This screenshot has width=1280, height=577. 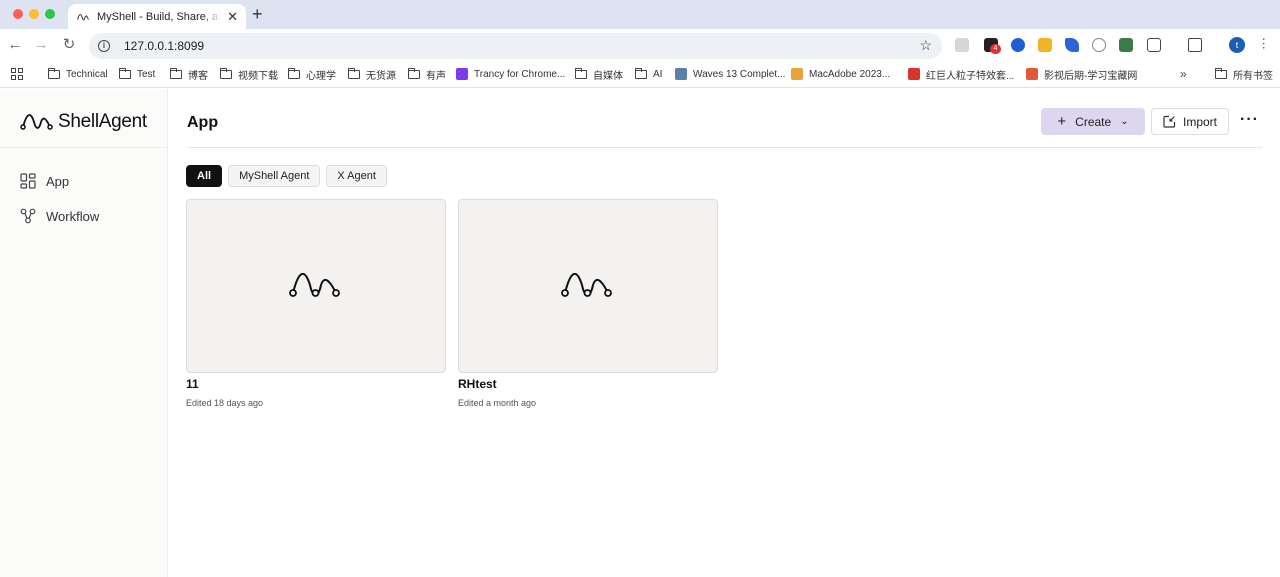 What do you see at coordinates (28, 216) in the screenshot?
I see `workflow-icon` at bounding box center [28, 216].